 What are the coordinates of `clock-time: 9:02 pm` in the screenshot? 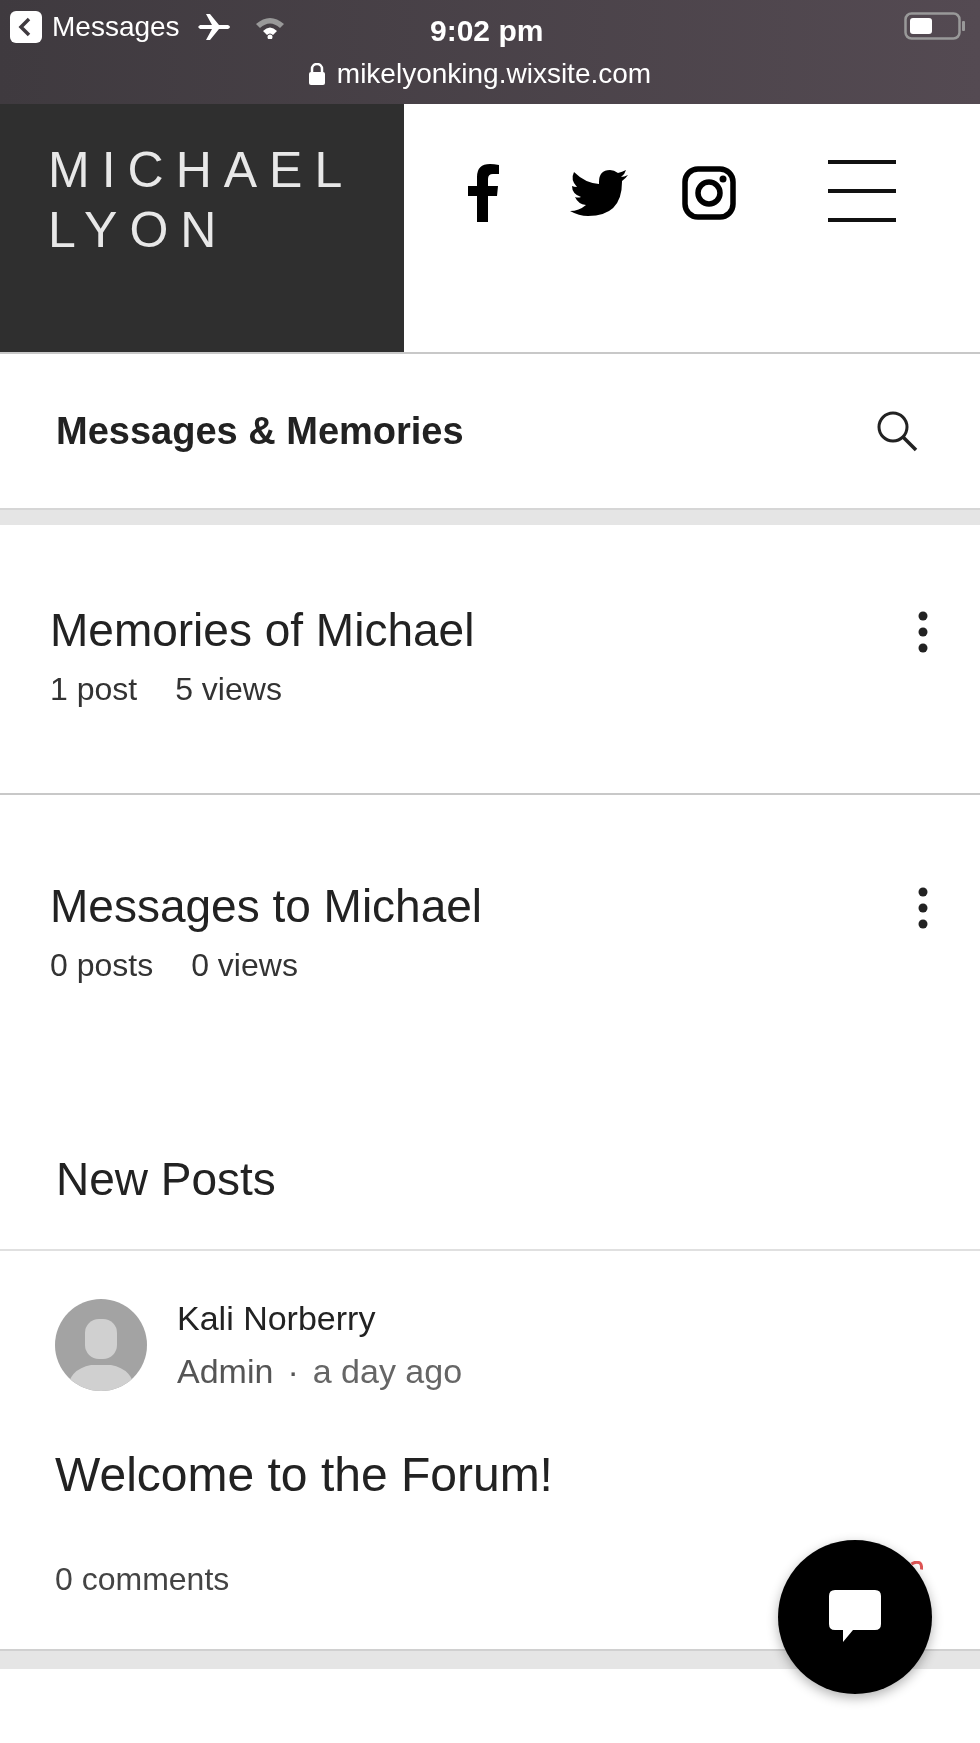 It's located at (487, 31).